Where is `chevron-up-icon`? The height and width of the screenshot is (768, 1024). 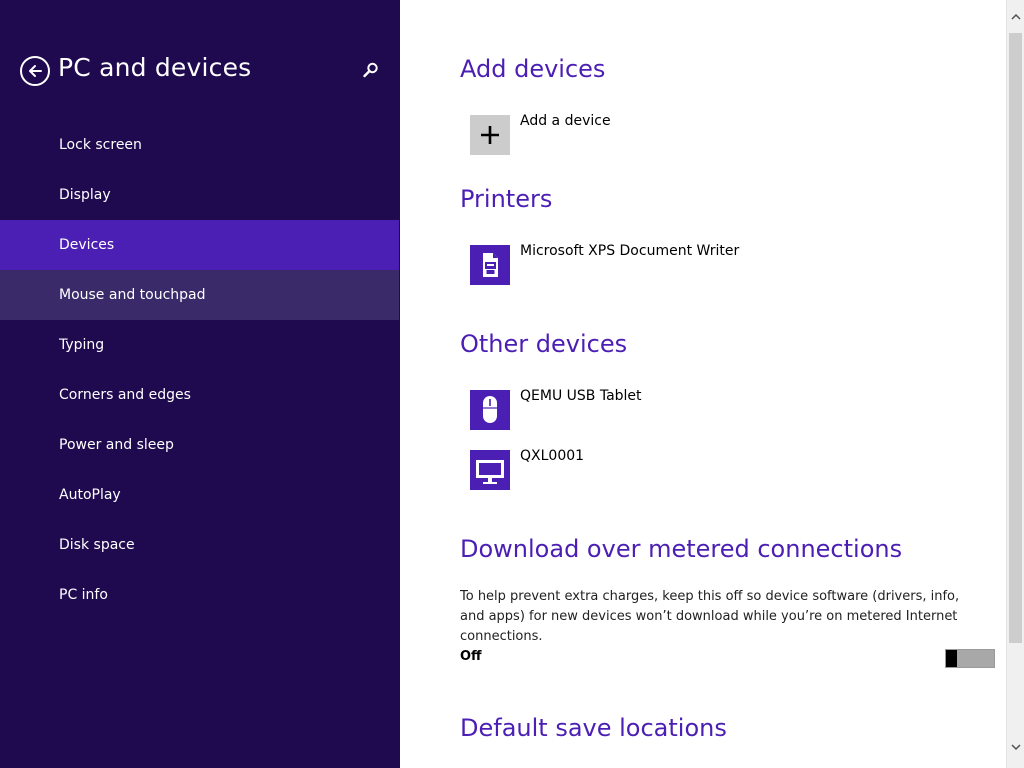
chevron-up-icon is located at coordinates (1016, 16).